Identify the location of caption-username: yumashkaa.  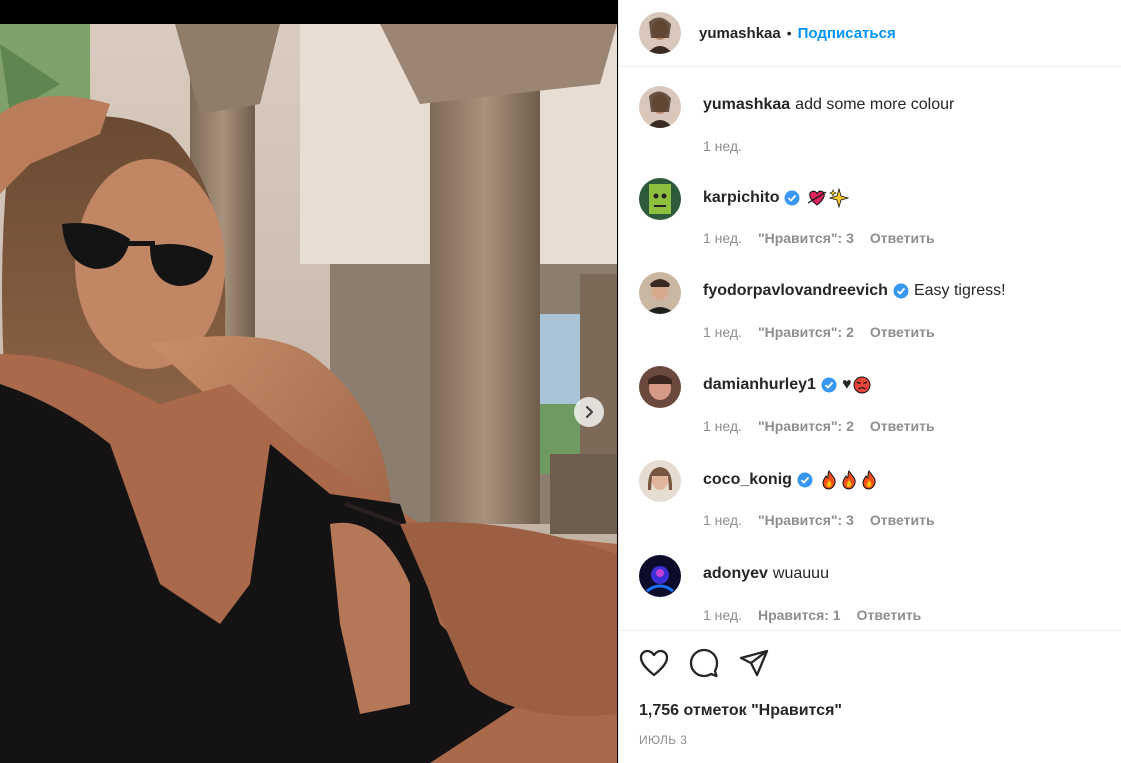
(746, 105).